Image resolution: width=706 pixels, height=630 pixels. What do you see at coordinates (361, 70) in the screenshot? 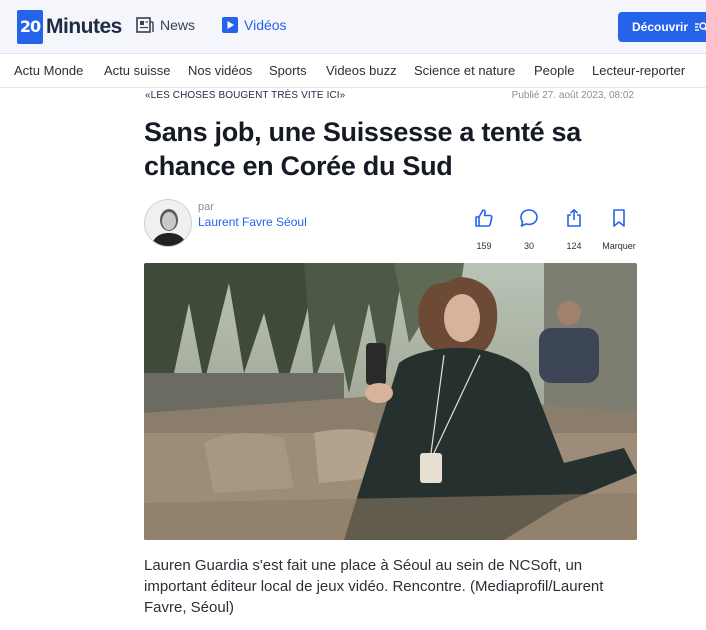
I see `section-videos-buzz: Videos buzz` at bounding box center [361, 70].